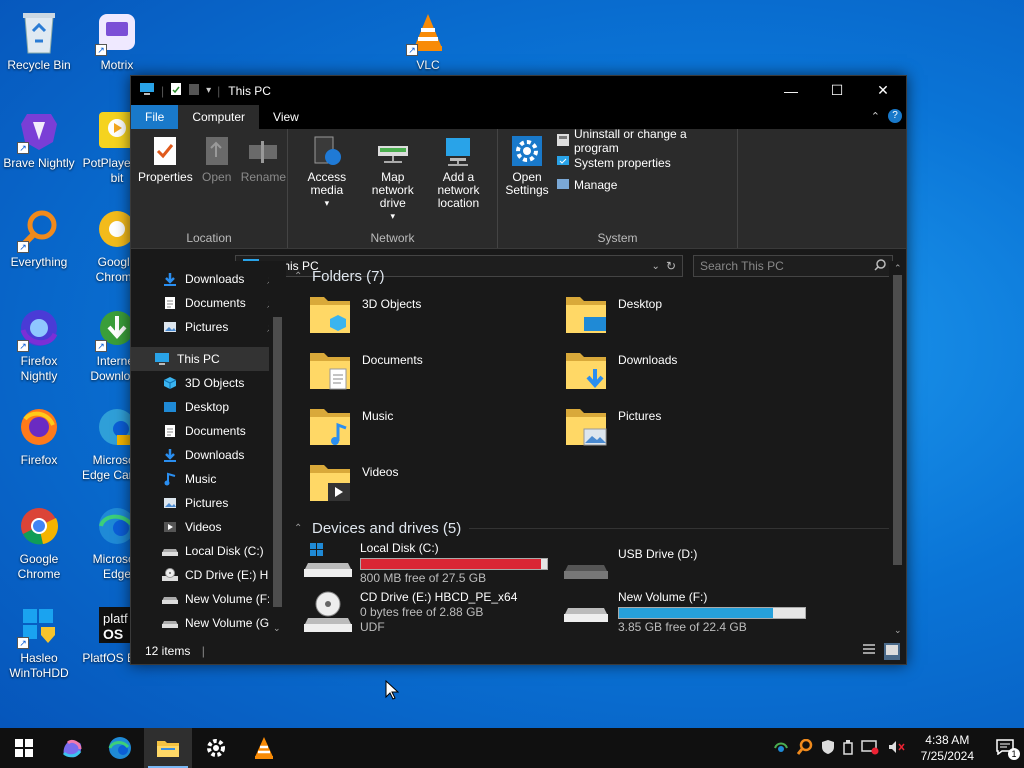 This screenshot has width=1024, height=768. I want to click on desktop-icon-recycle-bin: Recycle Bin, so click(39, 48).